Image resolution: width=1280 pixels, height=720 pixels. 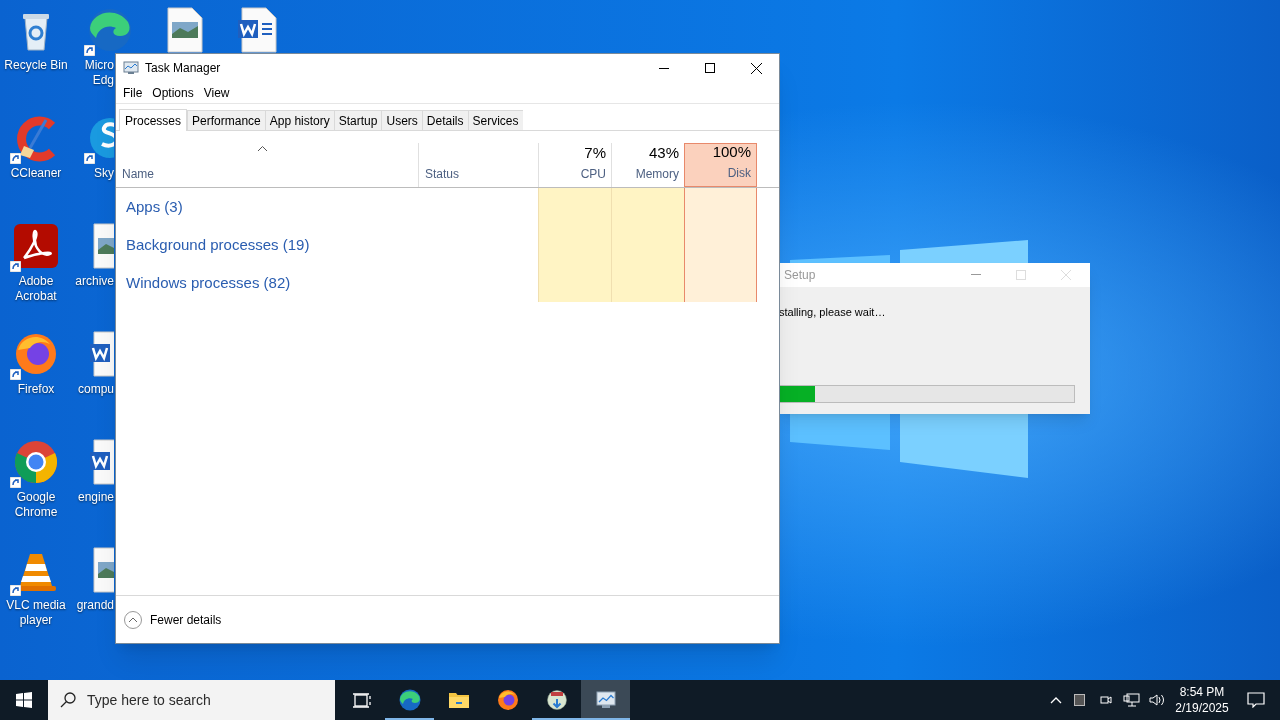 What do you see at coordinates (131, 68) in the screenshot?
I see `monitor-chart-icon` at bounding box center [131, 68].